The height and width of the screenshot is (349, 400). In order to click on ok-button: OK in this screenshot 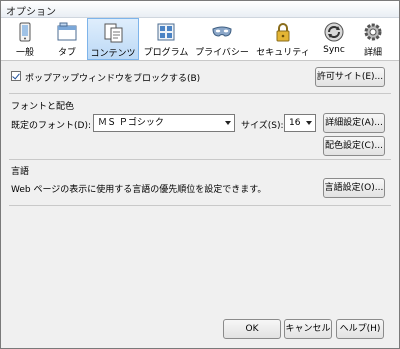, I will do `click(252, 329)`.